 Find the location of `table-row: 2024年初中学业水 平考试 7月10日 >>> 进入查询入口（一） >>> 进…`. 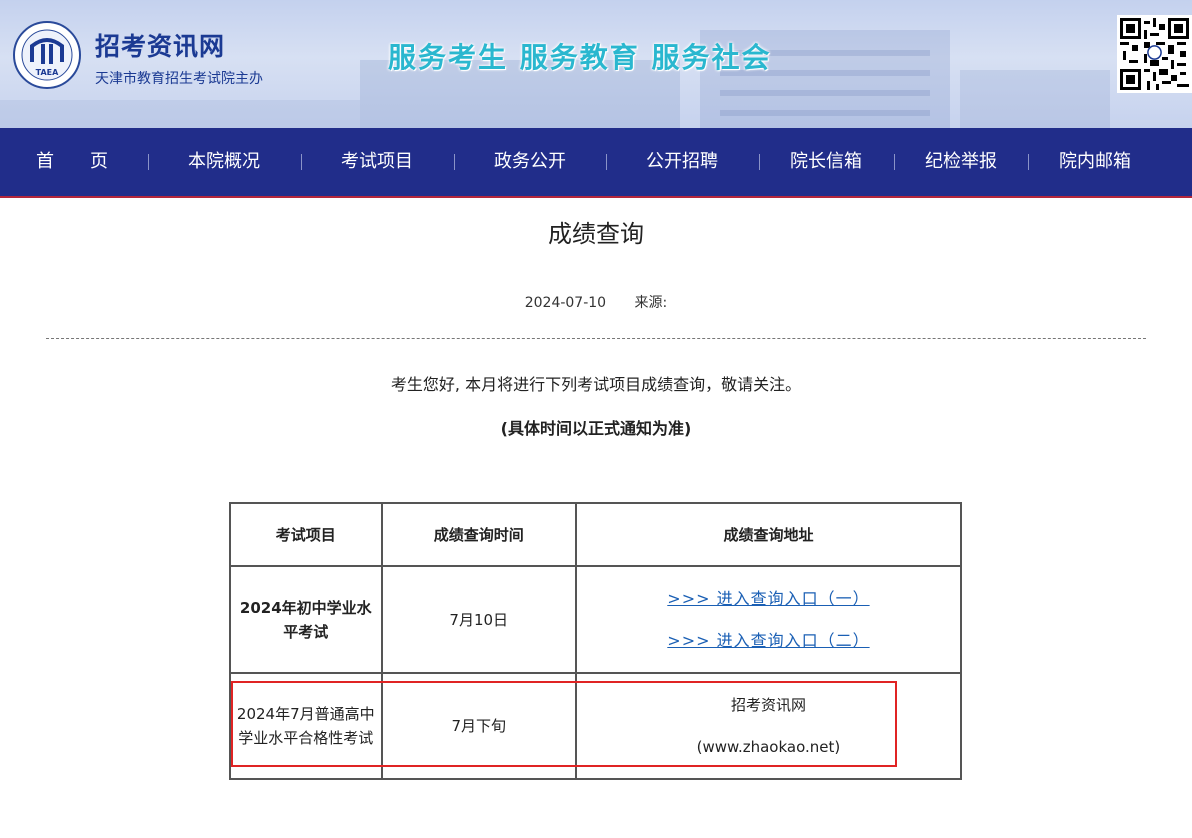

table-row: 2024年初中学业水 平考试 7月10日 >>> 进入查询入口（一） >>> 进… is located at coordinates (596, 619).